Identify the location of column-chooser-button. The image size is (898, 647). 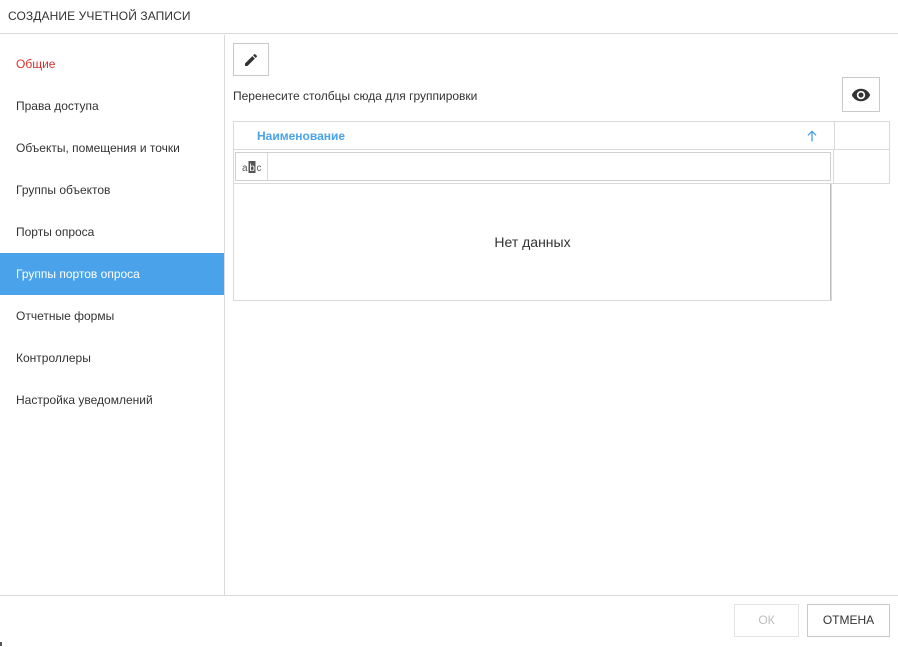
(861, 94).